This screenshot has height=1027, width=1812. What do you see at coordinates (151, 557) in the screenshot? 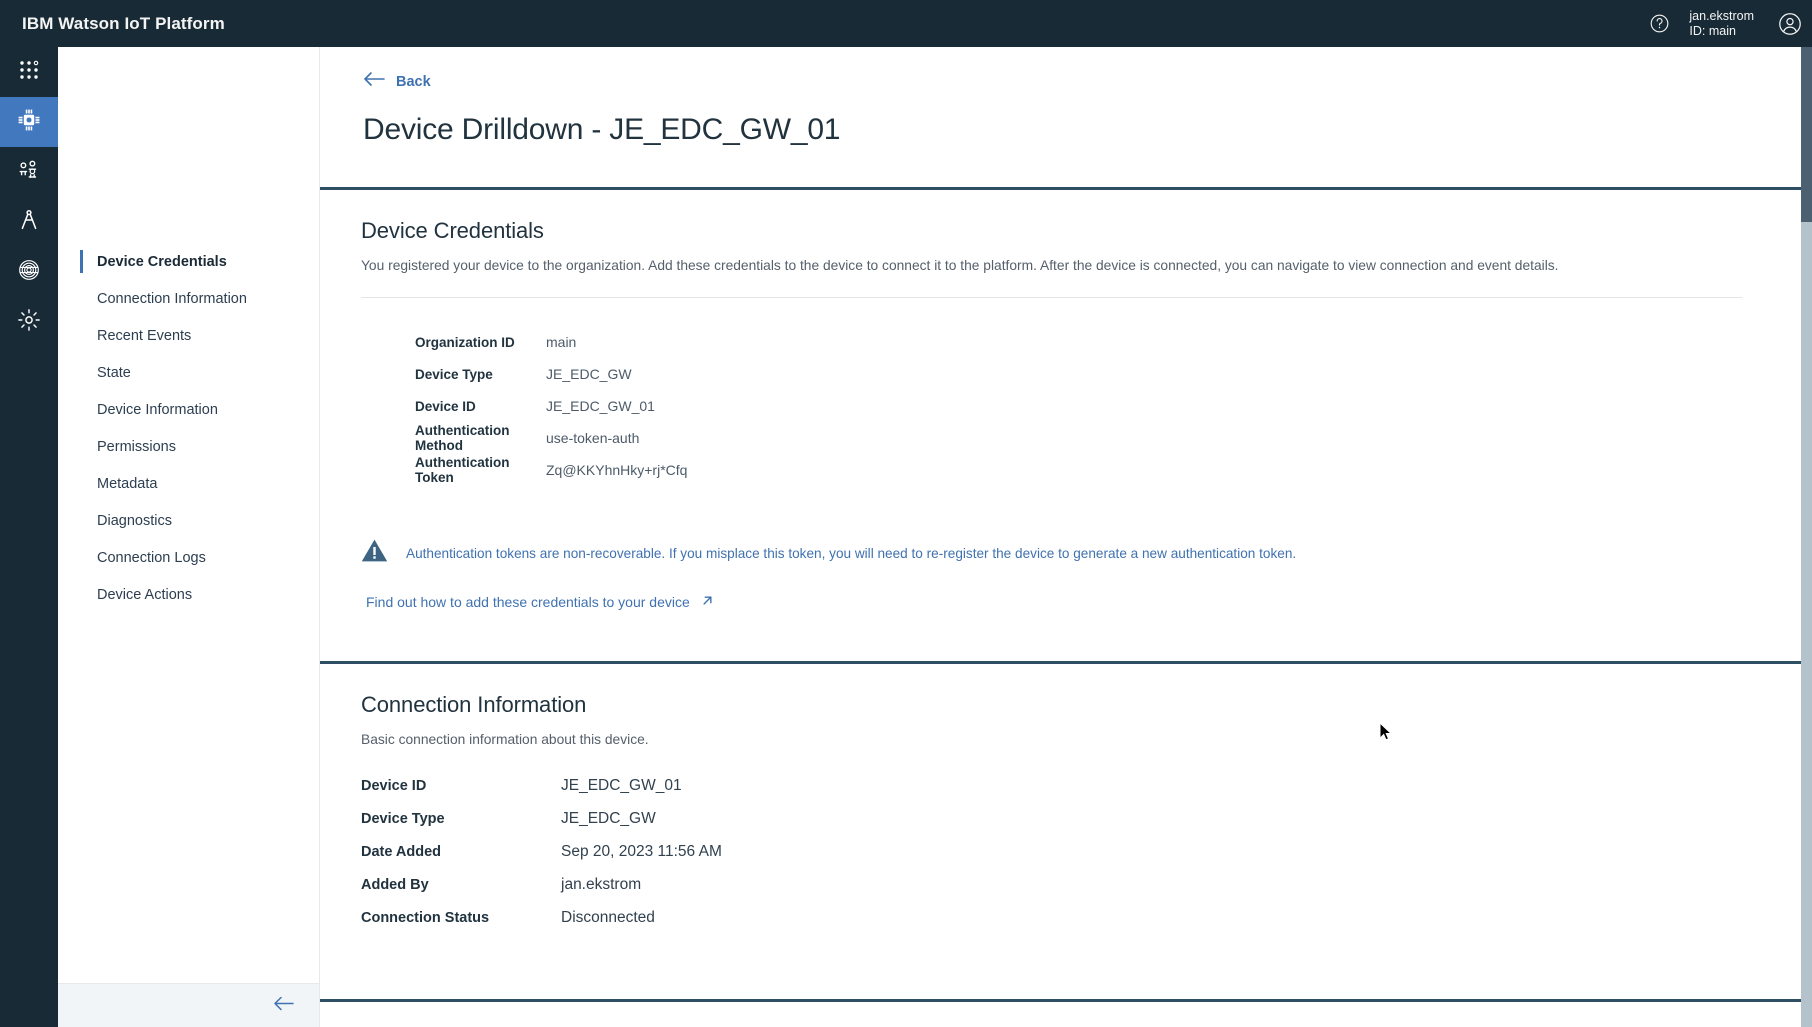
I see `nav-label: Connection Logs` at bounding box center [151, 557].